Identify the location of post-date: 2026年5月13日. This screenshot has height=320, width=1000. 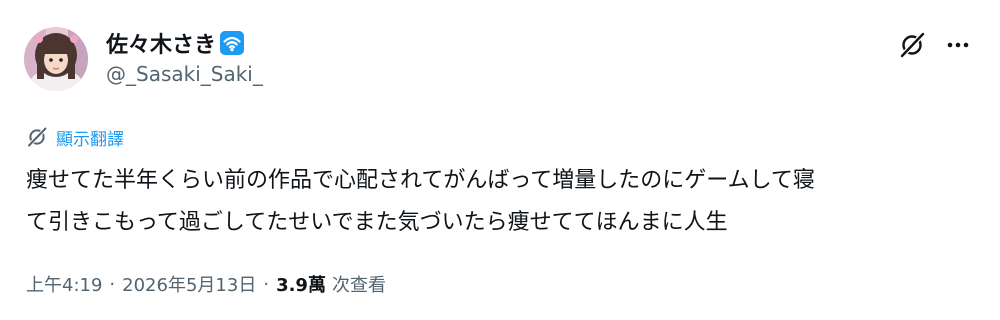
(189, 284).